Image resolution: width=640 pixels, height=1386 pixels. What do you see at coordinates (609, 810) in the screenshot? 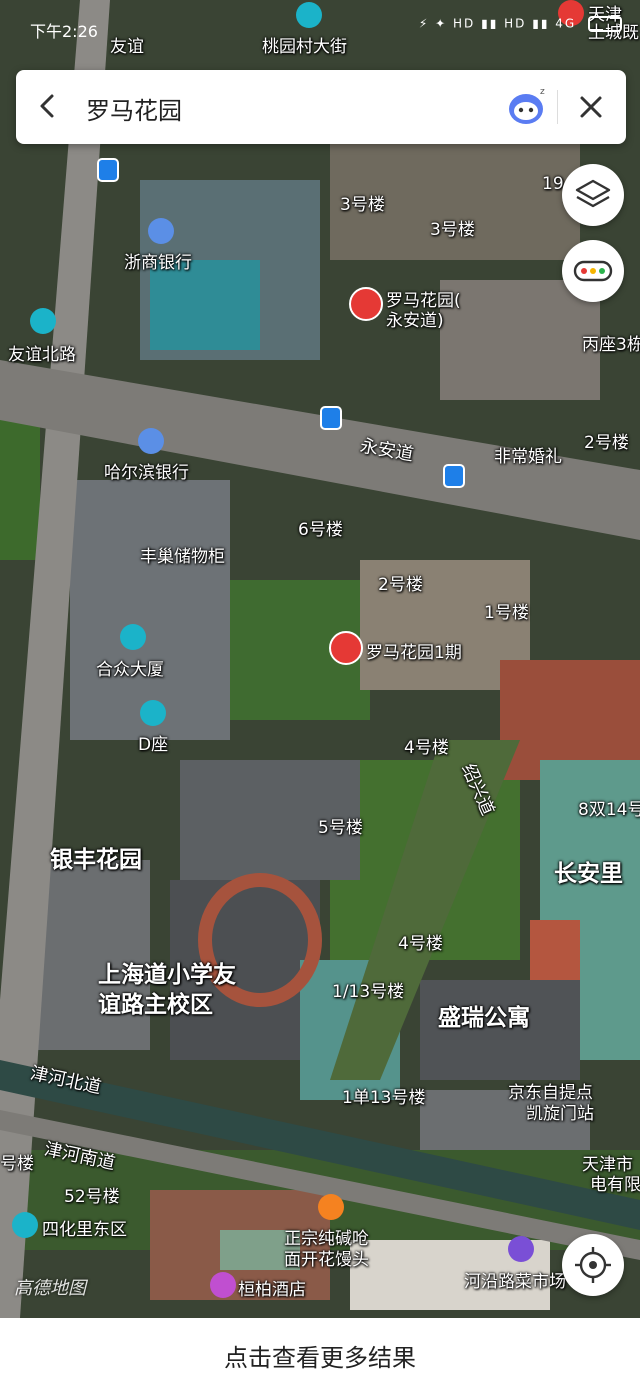
I see `map-label: 8双14号` at bounding box center [609, 810].